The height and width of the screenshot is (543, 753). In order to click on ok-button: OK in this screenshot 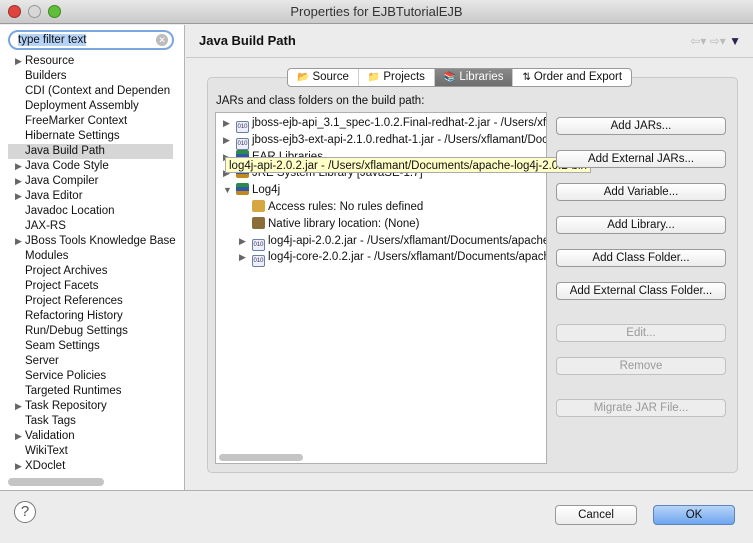, I will do `click(694, 515)`.